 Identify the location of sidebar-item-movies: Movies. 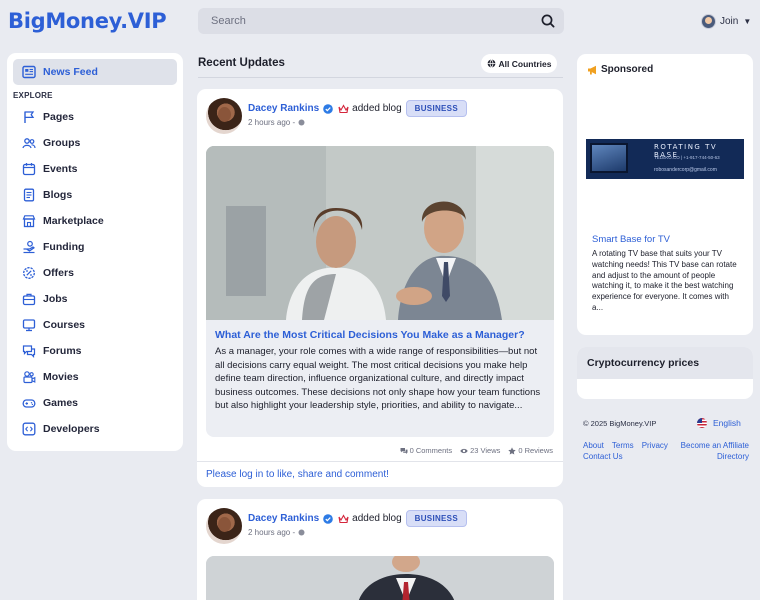
(50, 377).